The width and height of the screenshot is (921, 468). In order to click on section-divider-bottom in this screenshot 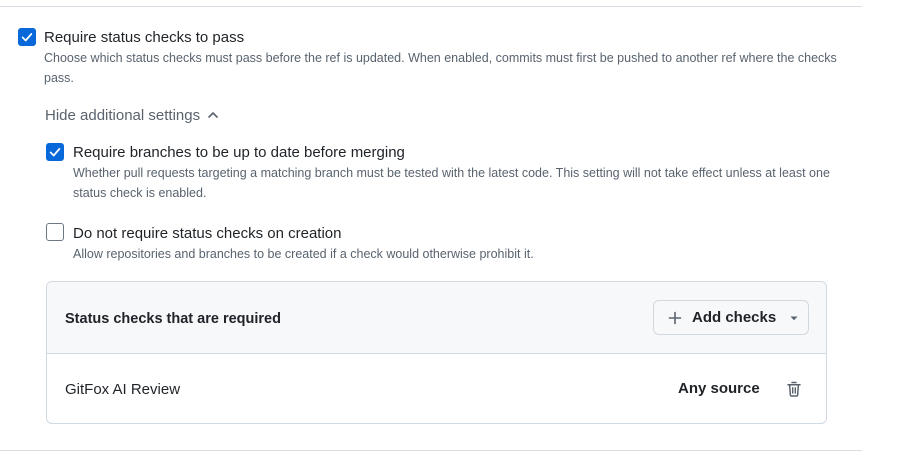, I will do `click(431, 450)`.